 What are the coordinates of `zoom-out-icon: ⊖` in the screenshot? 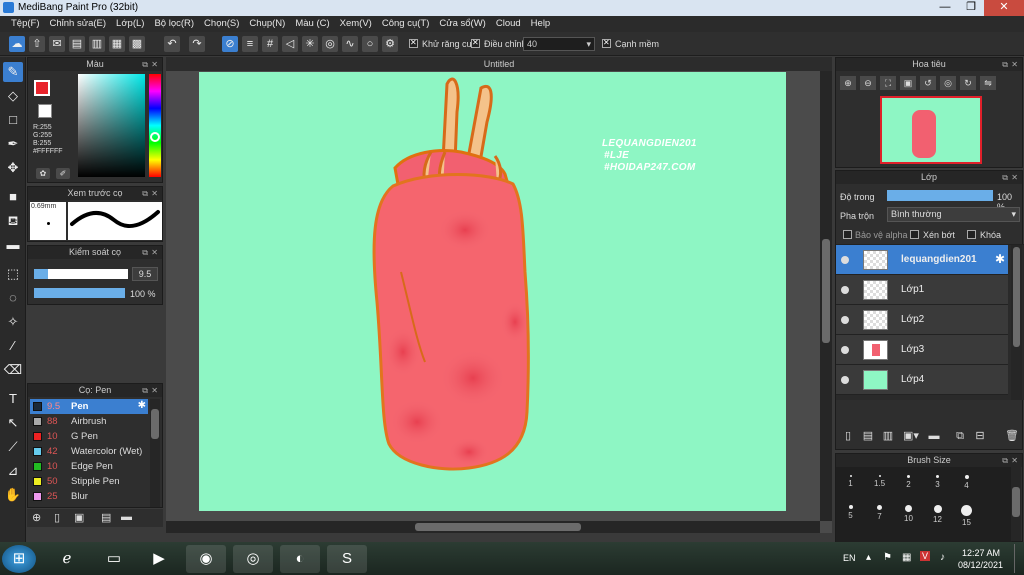 It's located at (868, 83).